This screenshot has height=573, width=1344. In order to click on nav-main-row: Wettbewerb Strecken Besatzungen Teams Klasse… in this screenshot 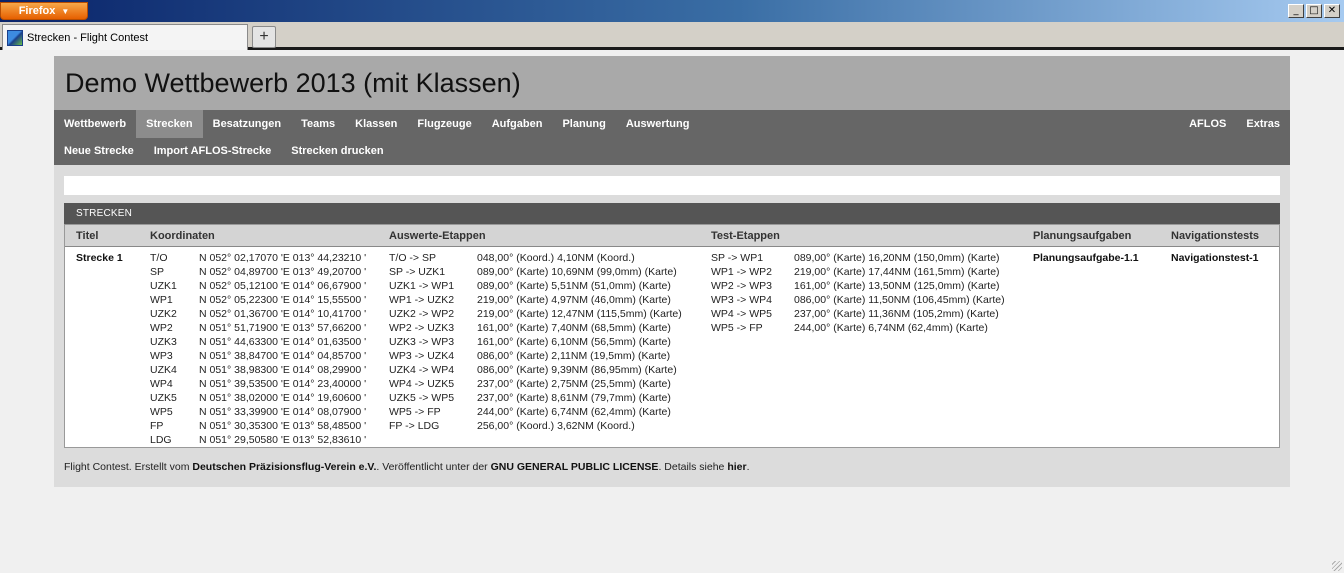, I will do `click(376, 124)`.